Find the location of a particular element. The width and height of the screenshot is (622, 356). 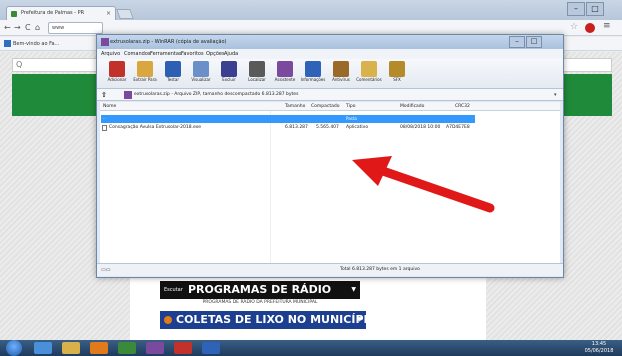

start-button is located at coordinates (14, 348).